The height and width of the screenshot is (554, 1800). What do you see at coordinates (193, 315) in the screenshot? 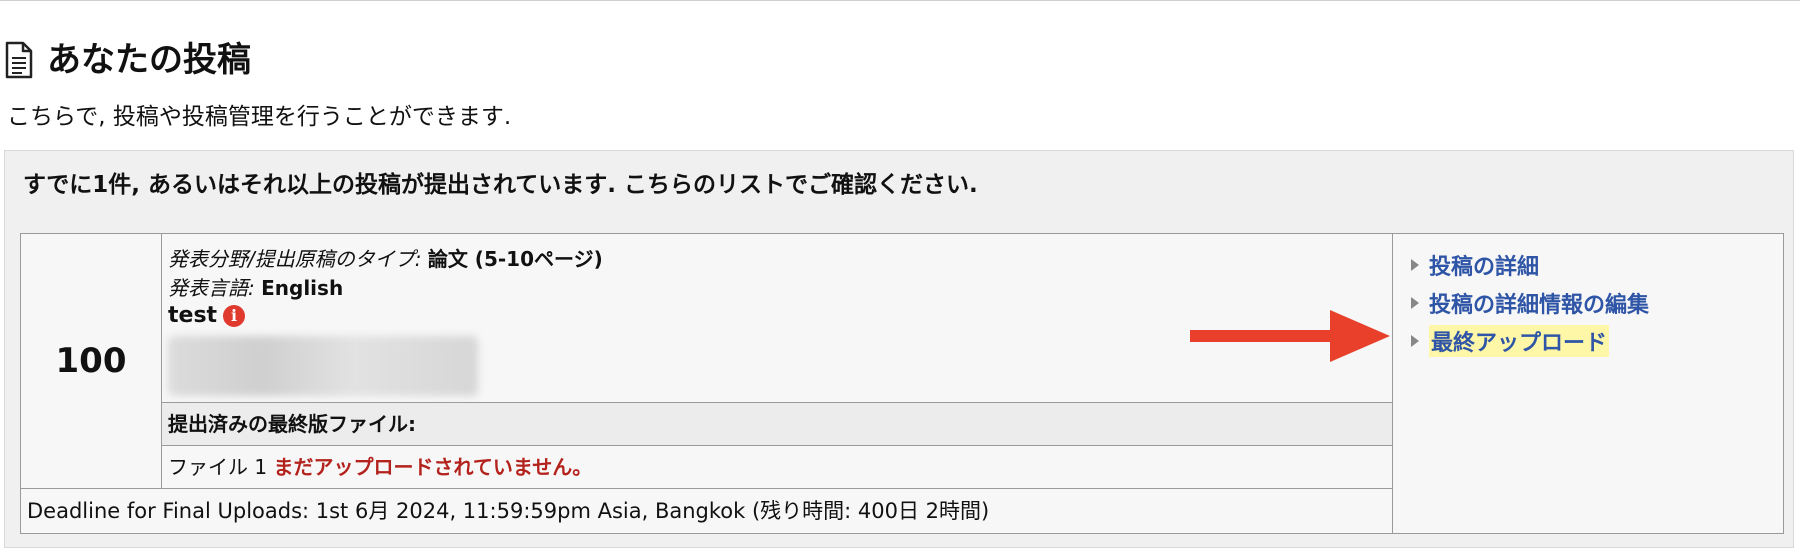
I see `submission-title: test` at bounding box center [193, 315].